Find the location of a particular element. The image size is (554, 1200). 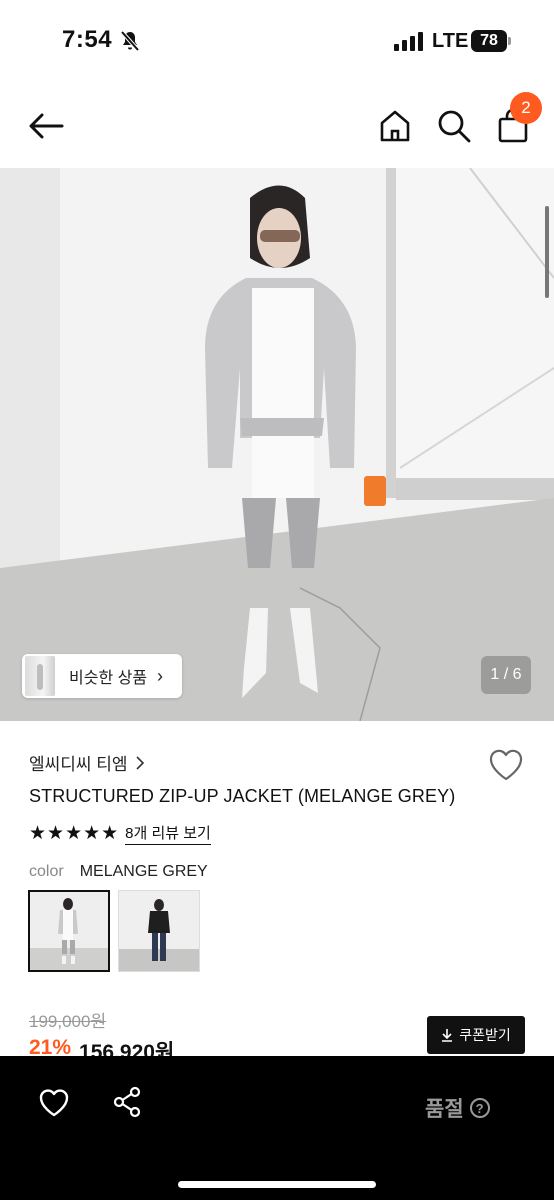

share-icon is located at coordinates (127, 1102).